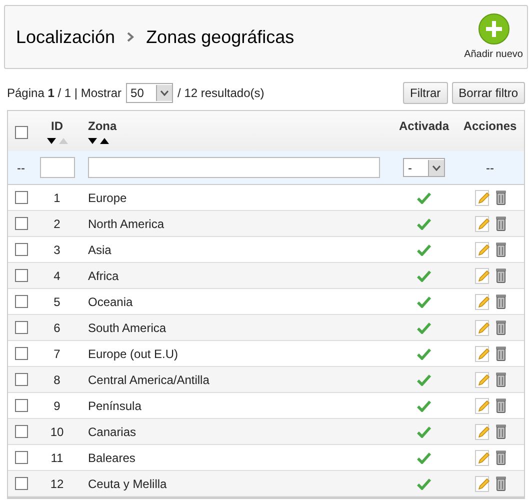 The height and width of the screenshot is (503, 532). I want to click on page-title: Zonas geográficas, so click(220, 37).